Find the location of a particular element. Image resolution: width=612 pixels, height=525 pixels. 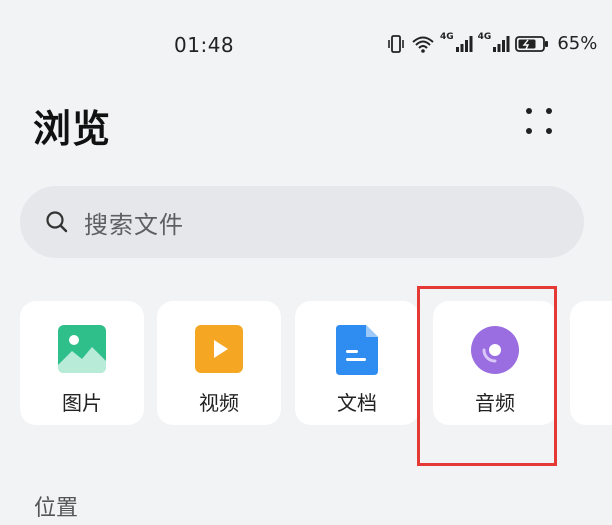

page-title: 浏览 is located at coordinates (72, 129).